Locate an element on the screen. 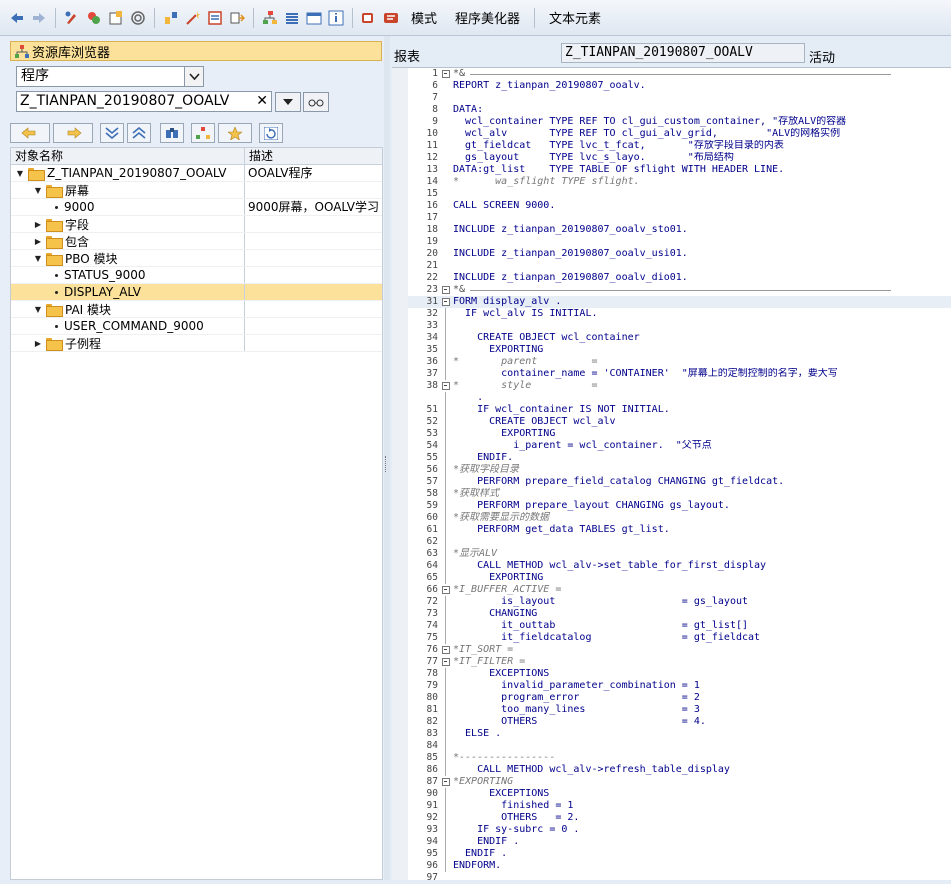 Image resolution: width=951 pixels, height=884 pixels. code-line: 65 EXPORTING is located at coordinates (679, 578).